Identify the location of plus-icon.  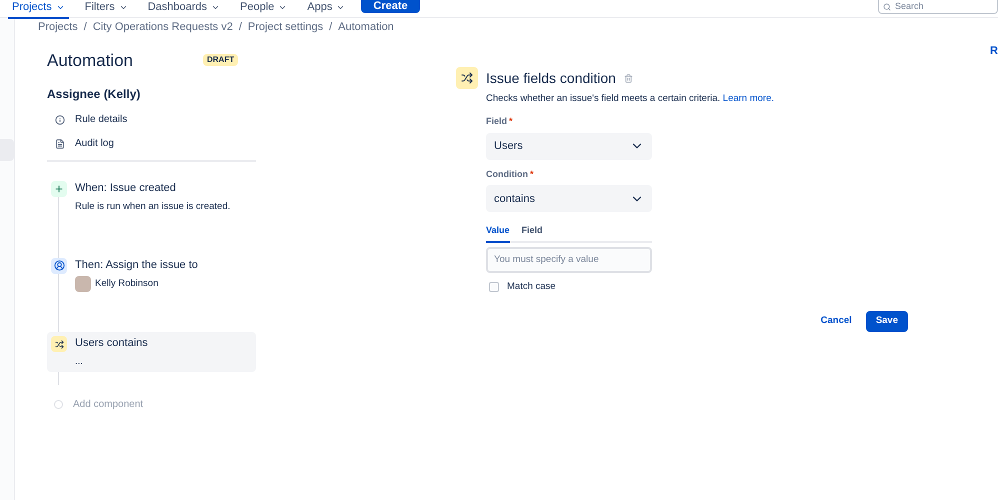
(59, 189).